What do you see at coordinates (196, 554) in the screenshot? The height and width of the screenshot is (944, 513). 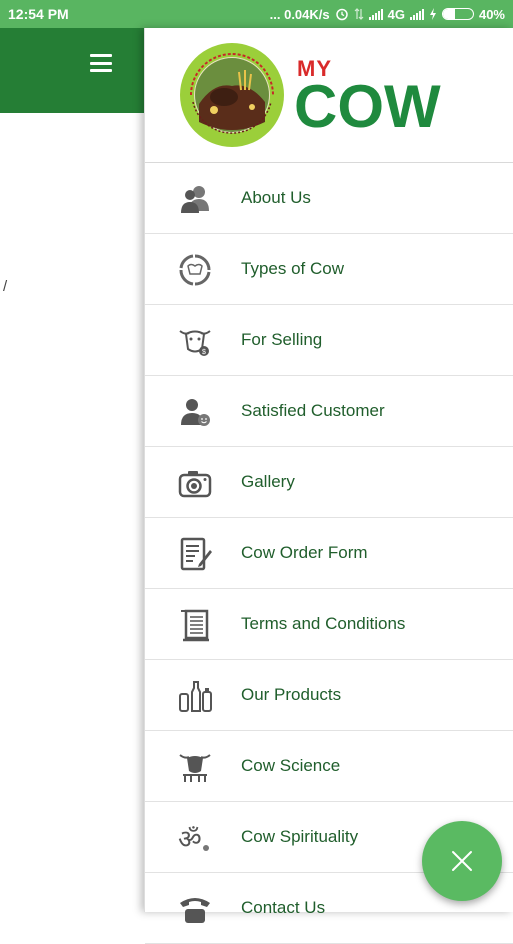 I see `order-form-icon` at bounding box center [196, 554].